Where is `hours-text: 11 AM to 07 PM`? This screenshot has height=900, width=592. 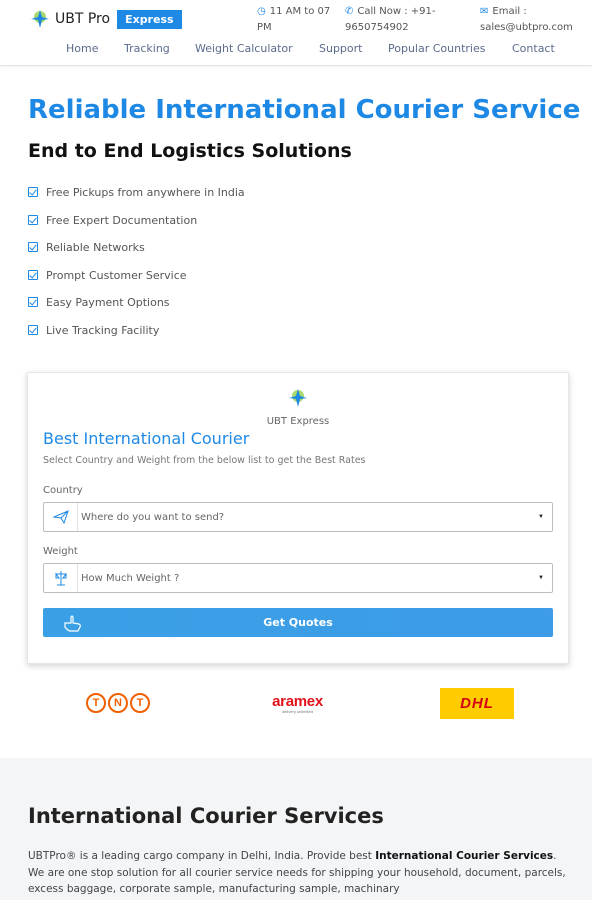
hours-text: 11 AM to 07 PM is located at coordinates (294, 19).